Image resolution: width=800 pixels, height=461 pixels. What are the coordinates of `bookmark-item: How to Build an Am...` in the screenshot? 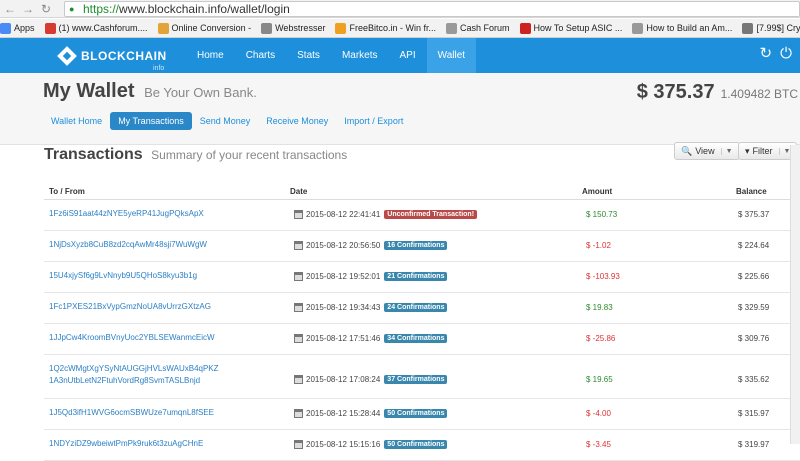 It's located at (682, 28).